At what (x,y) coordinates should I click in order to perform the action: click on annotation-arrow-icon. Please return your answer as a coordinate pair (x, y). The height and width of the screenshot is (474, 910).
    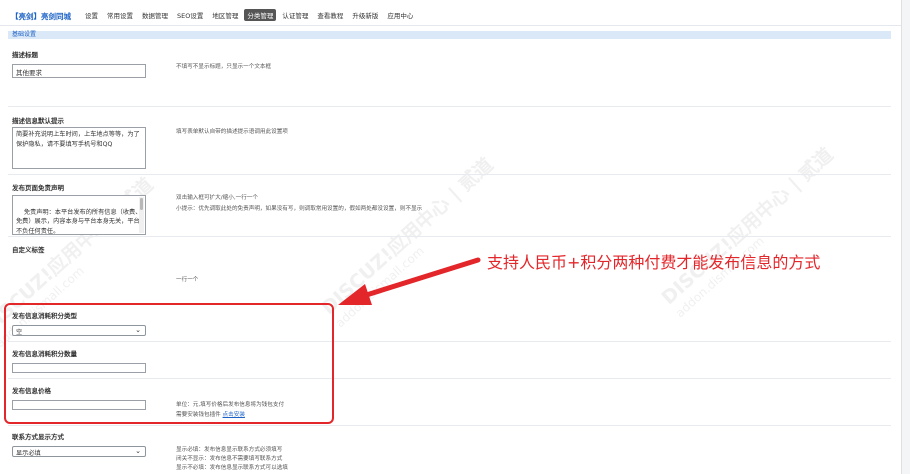
    Looking at the image, I should click on (409, 281).